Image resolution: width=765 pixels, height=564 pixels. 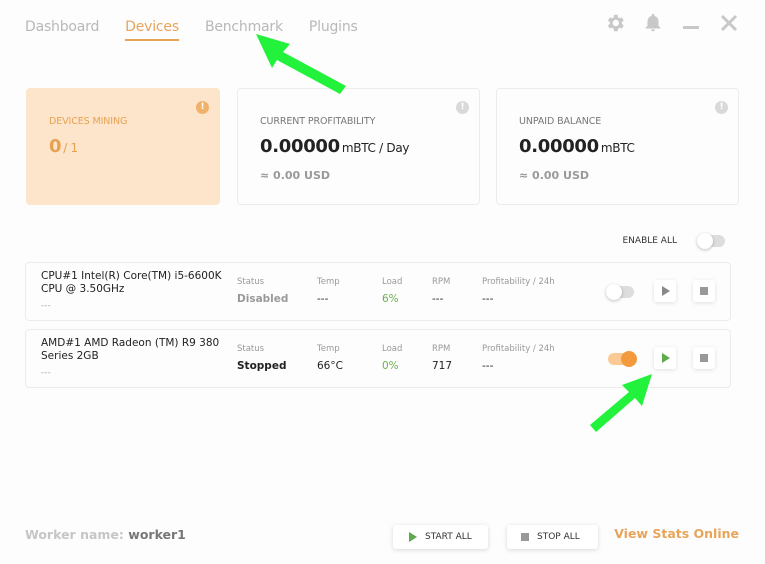 I want to click on unpaid-amount: 0.00000, so click(x=559, y=146).